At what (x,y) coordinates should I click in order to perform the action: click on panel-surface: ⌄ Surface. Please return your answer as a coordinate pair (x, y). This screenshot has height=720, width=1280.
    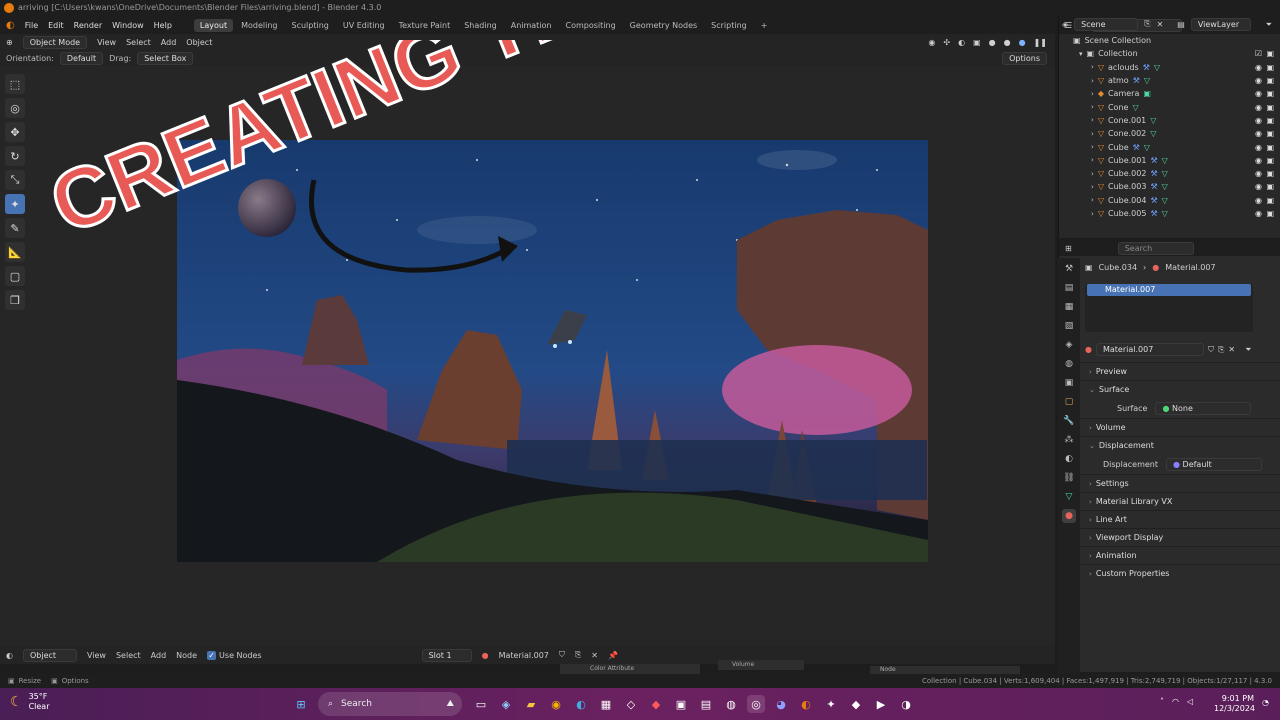
    Looking at the image, I should click on (1180, 389).